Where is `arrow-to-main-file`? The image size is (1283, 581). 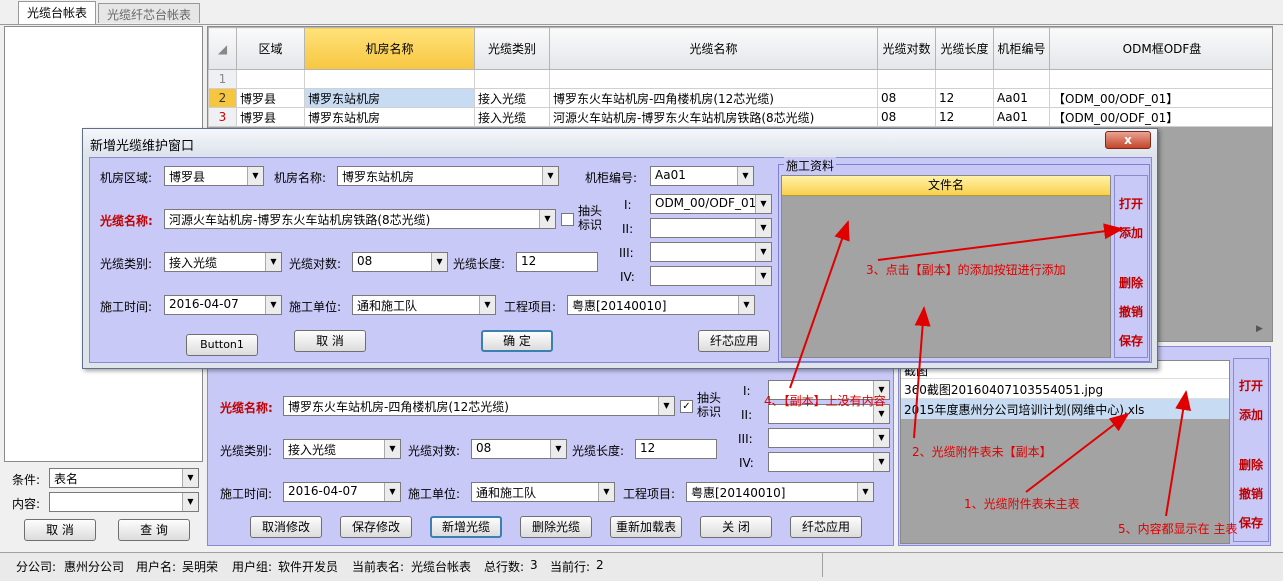
arrow-to-main-file is located at coordinates (1077, 452).